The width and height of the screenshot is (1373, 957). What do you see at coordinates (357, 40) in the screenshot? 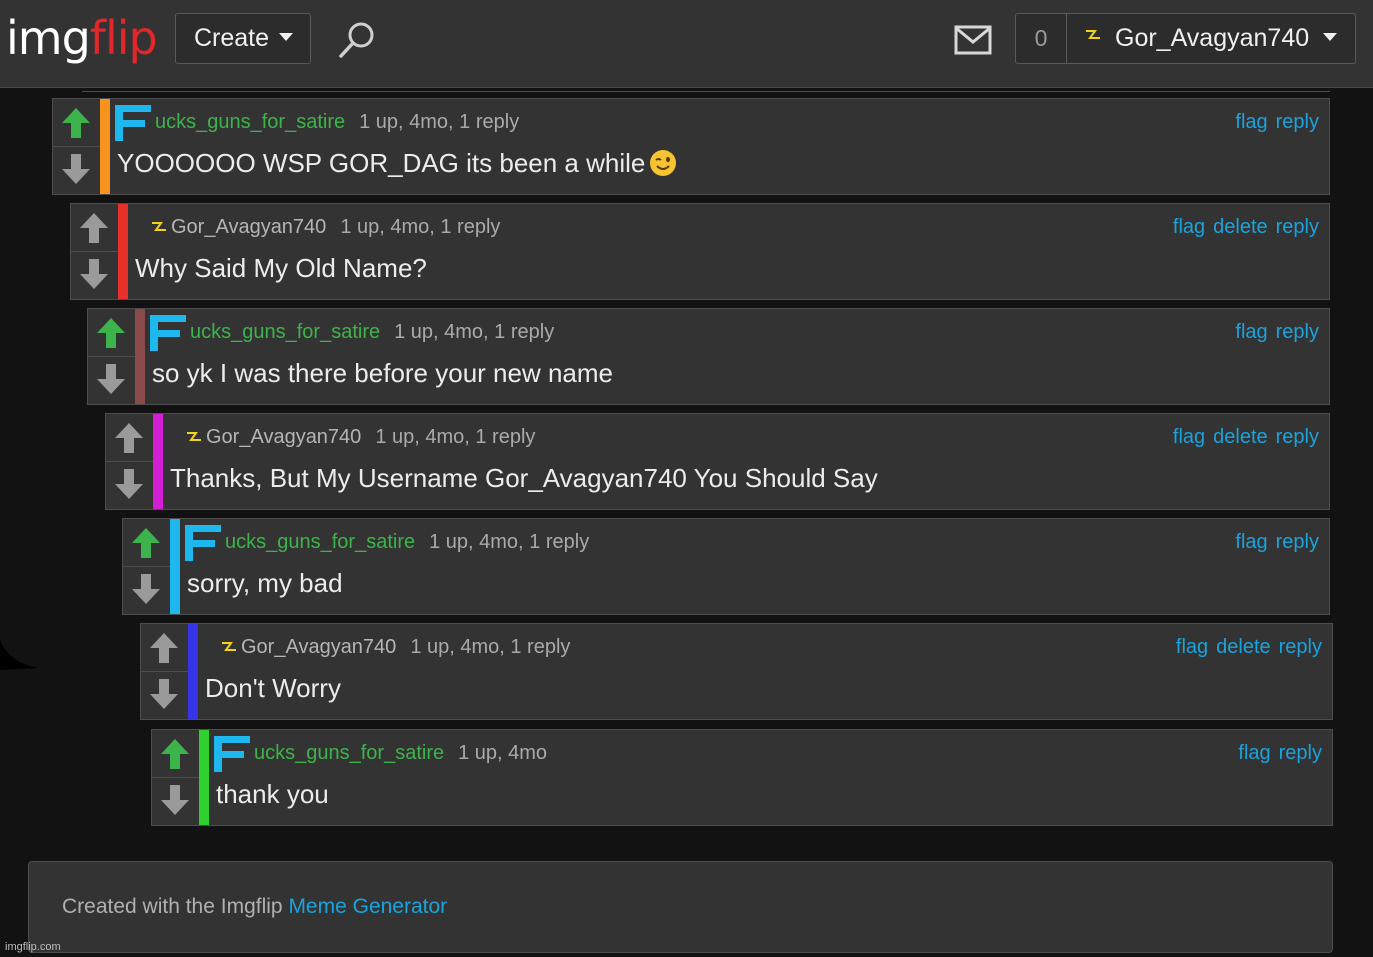
I see `search-icon` at bounding box center [357, 40].